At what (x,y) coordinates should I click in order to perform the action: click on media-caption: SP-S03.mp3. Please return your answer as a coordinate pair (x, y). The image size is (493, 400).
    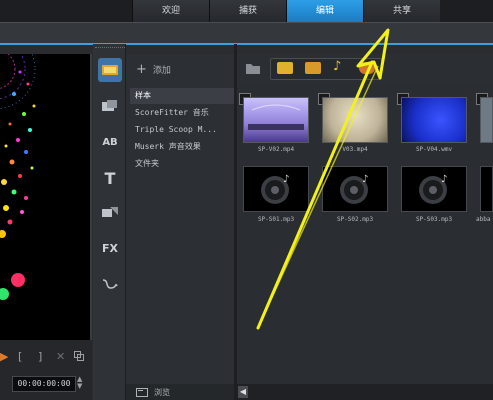
    Looking at the image, I should click on (434, 219).